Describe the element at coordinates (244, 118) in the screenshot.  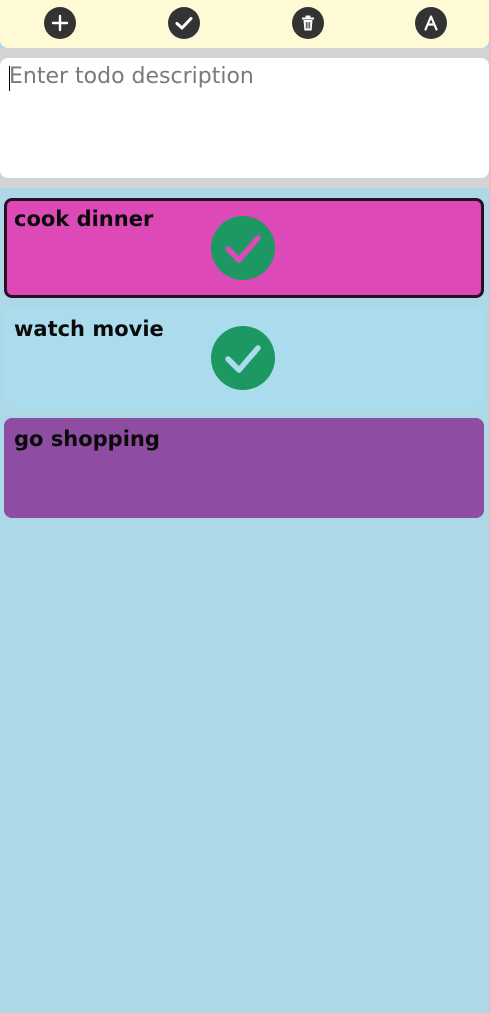
I see `todo-description-input` at that location.